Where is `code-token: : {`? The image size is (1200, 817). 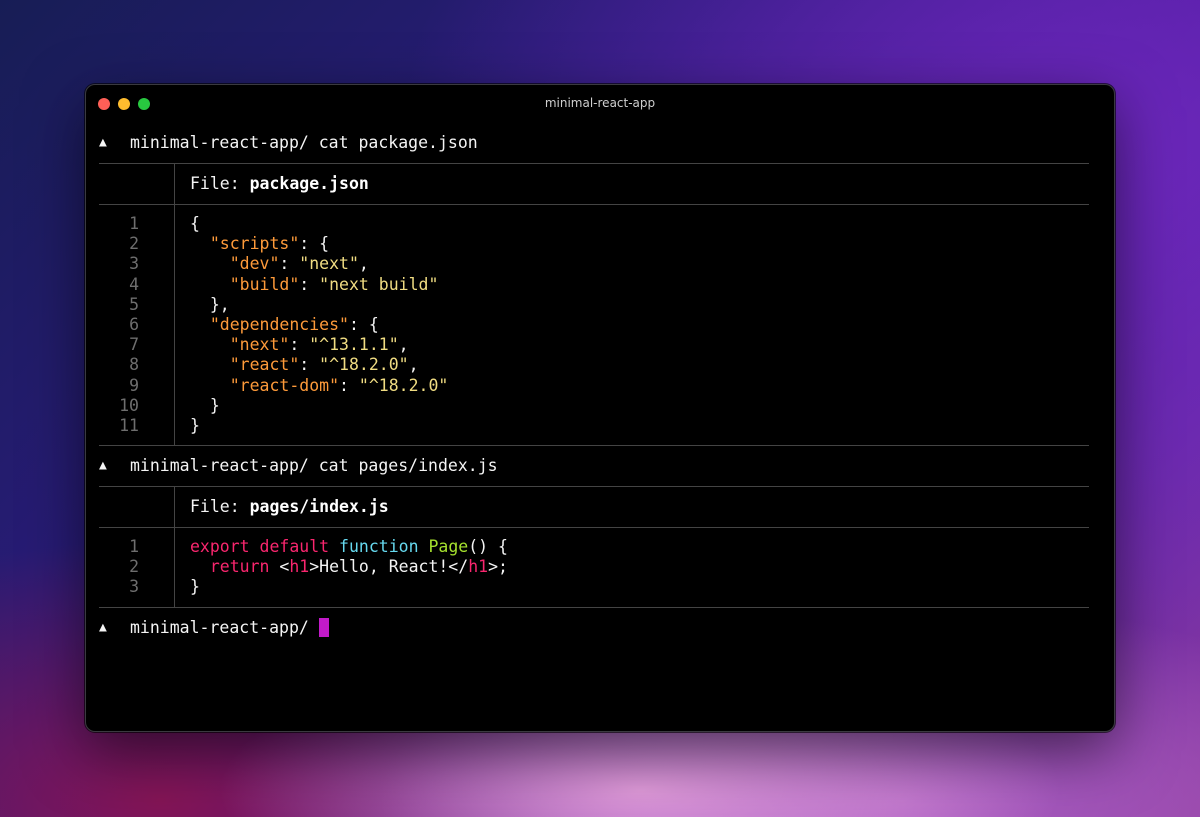 code-token: : { is located at coordinates (314, 244).